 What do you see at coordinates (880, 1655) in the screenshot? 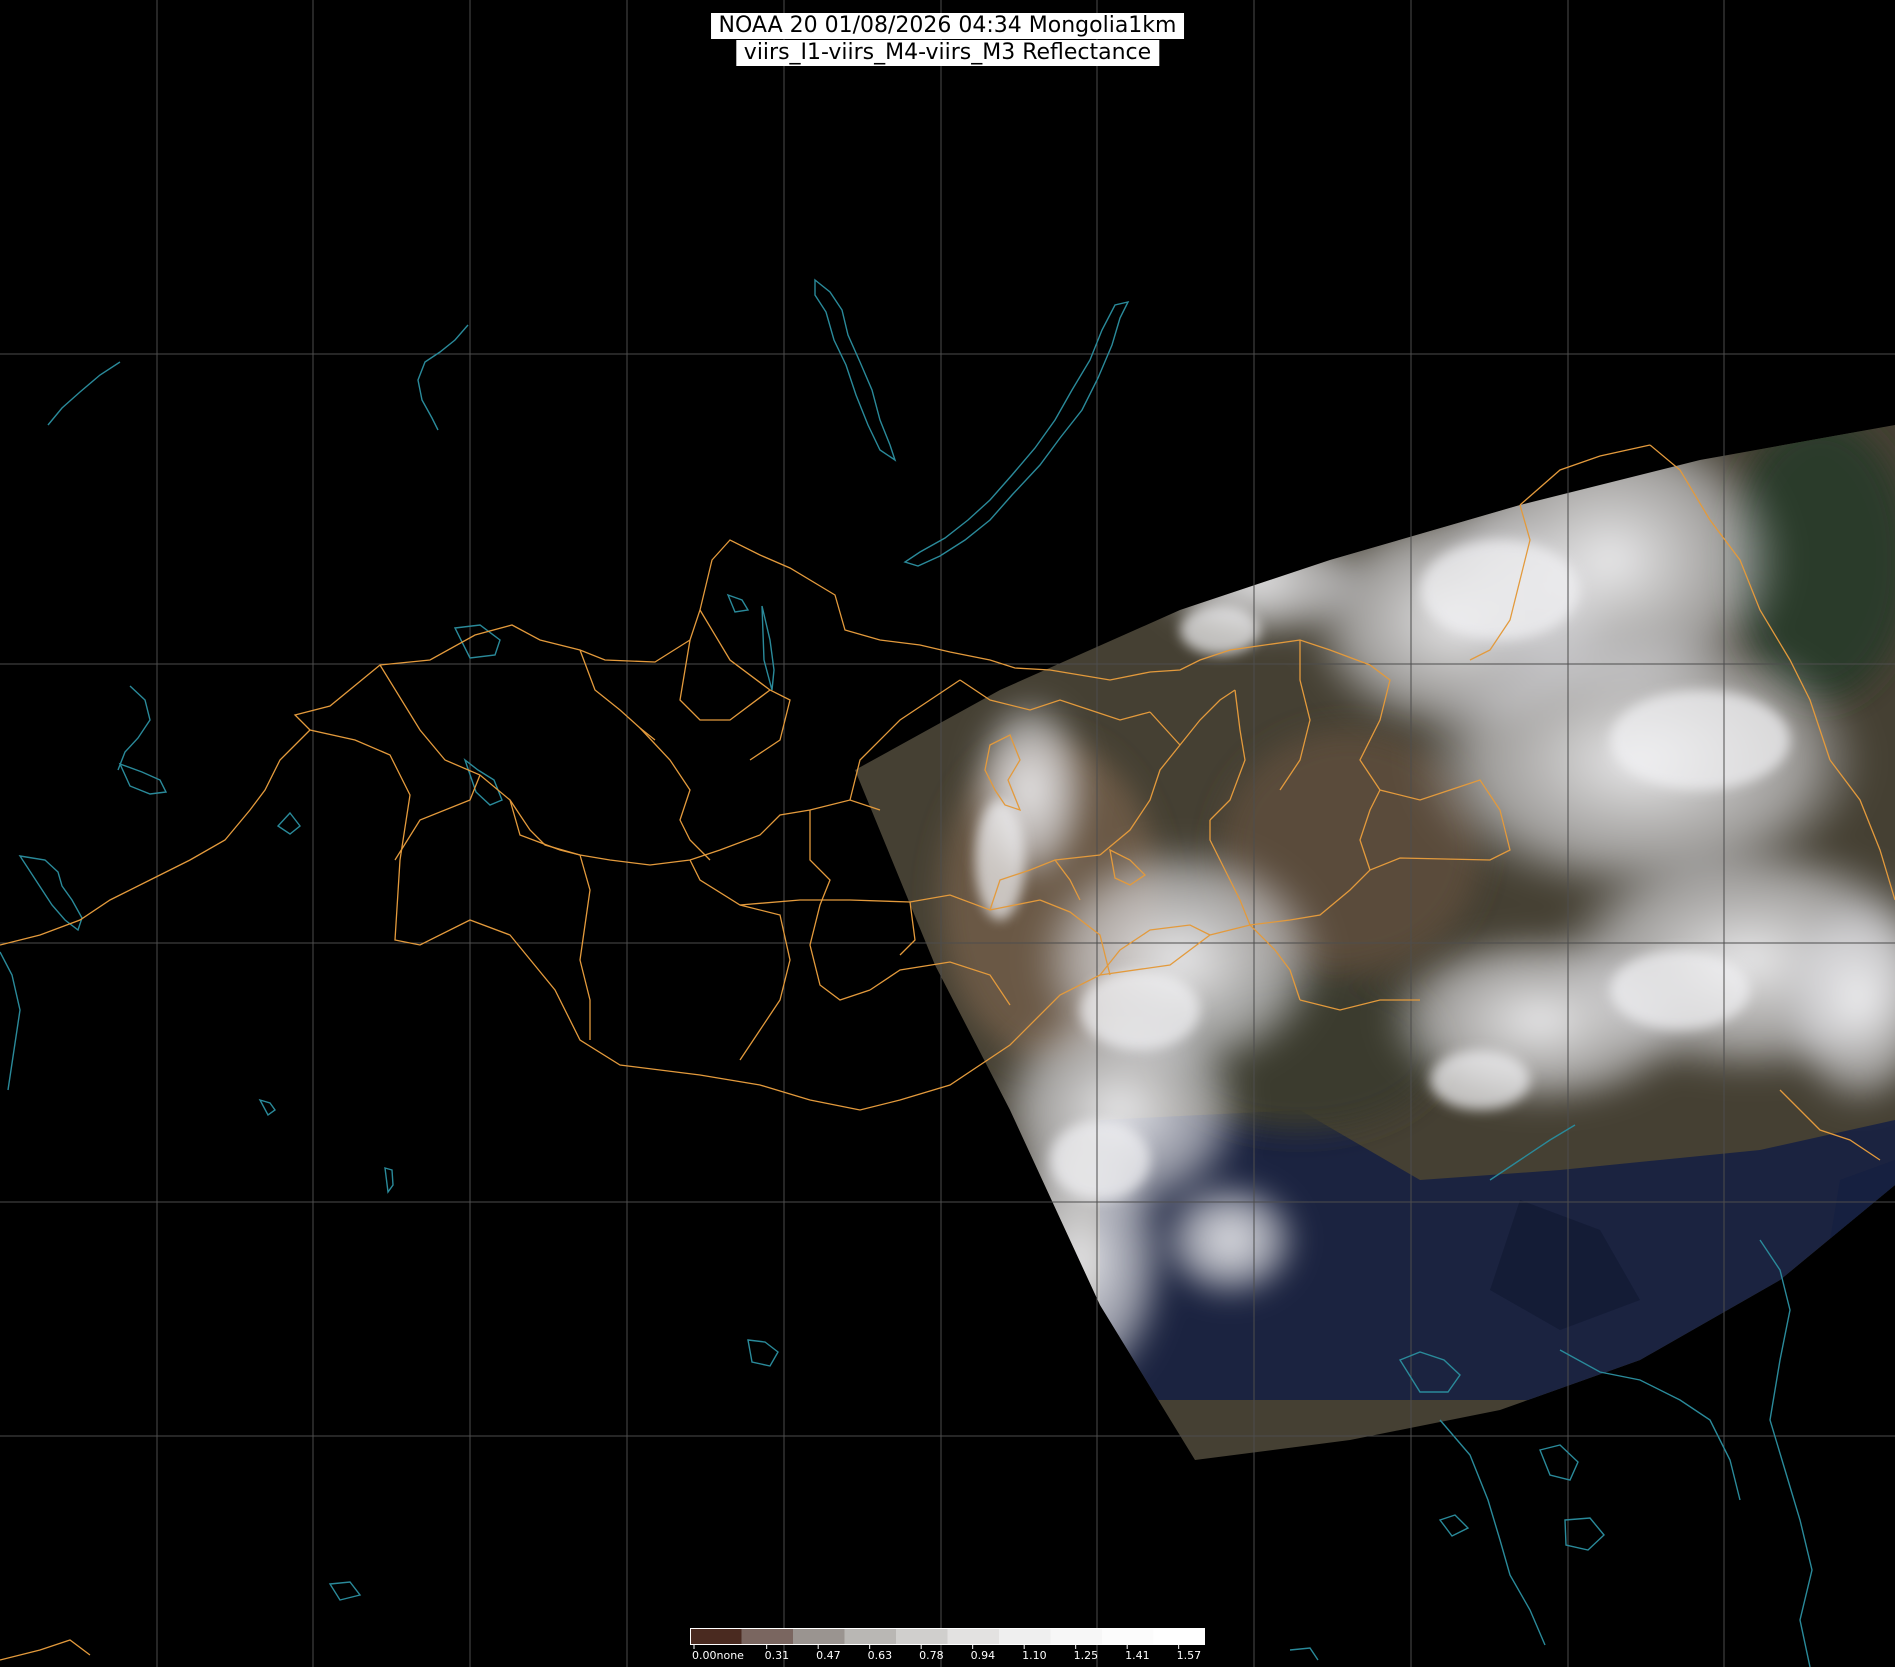
I see `colorbar-tick-label: 0.63` at bounding box center [880, 1655].